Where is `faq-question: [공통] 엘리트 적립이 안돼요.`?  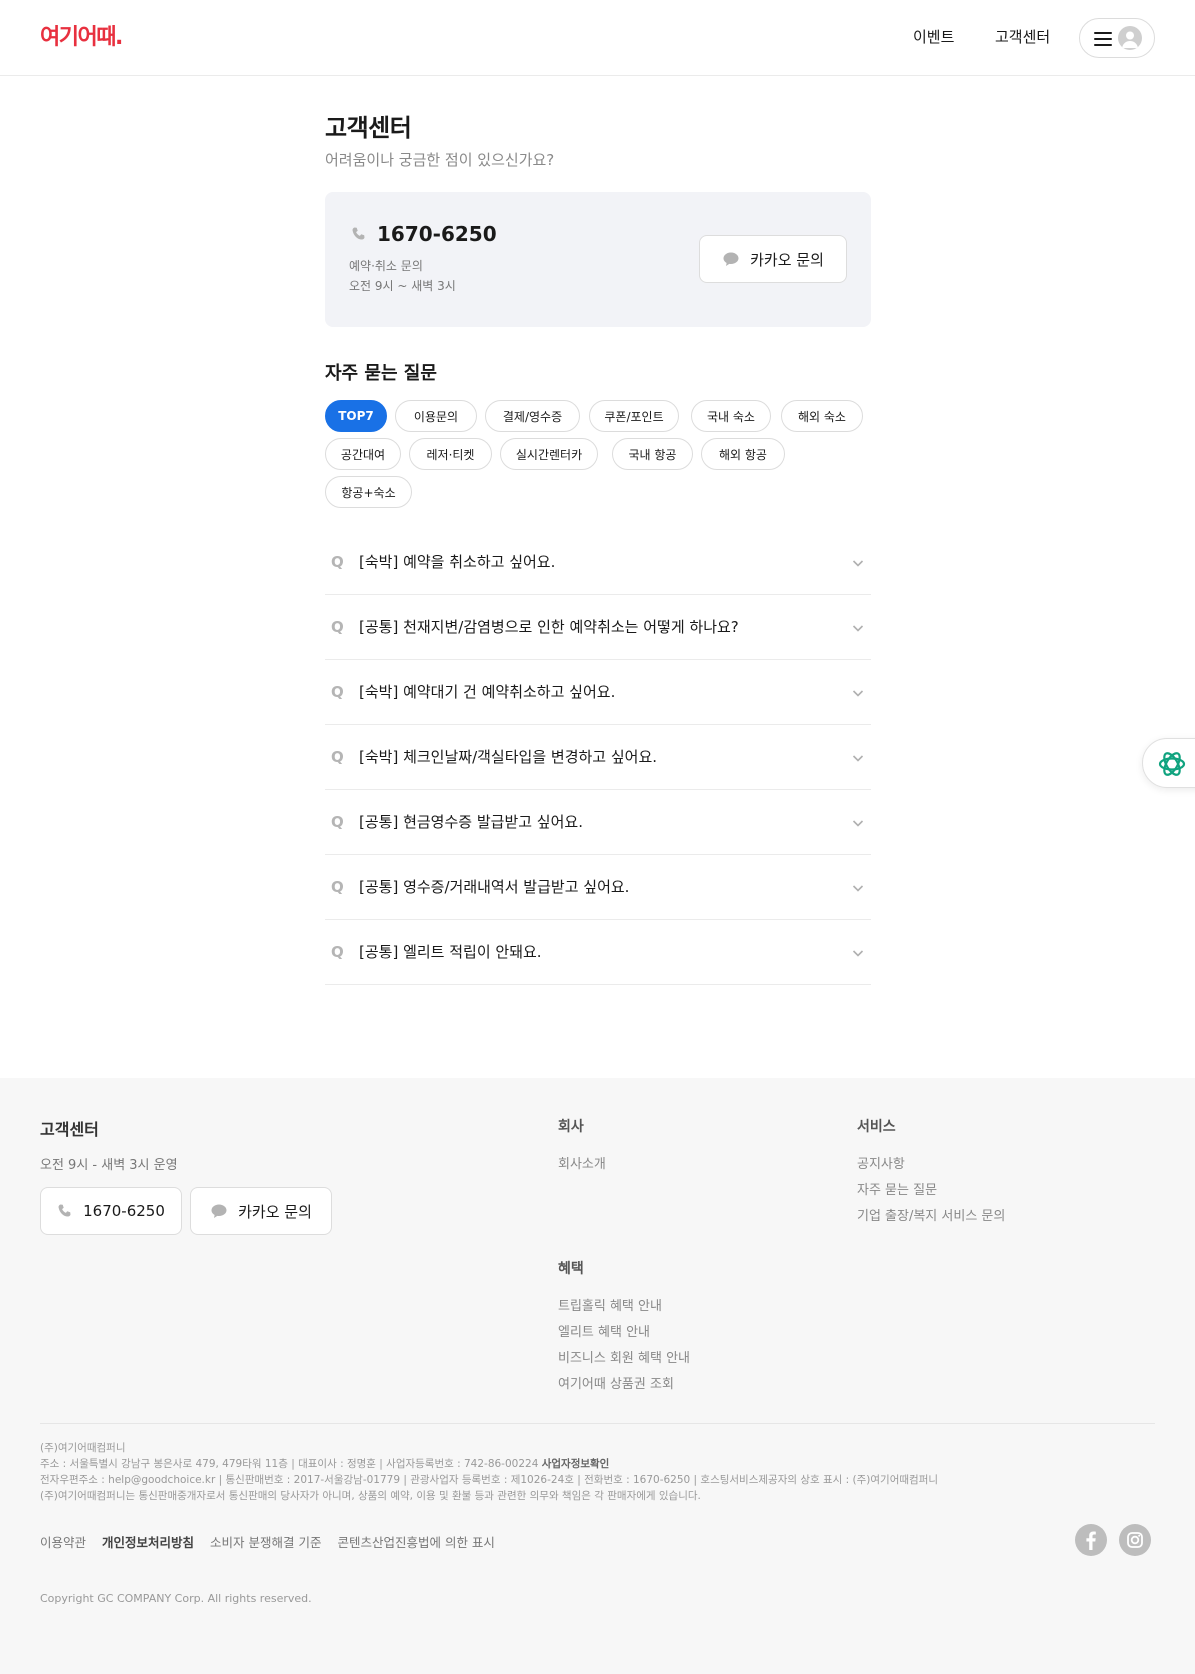
faq-question: [공통] 엘리트 적립이 안돼요. is located at coordinates (450, 952).